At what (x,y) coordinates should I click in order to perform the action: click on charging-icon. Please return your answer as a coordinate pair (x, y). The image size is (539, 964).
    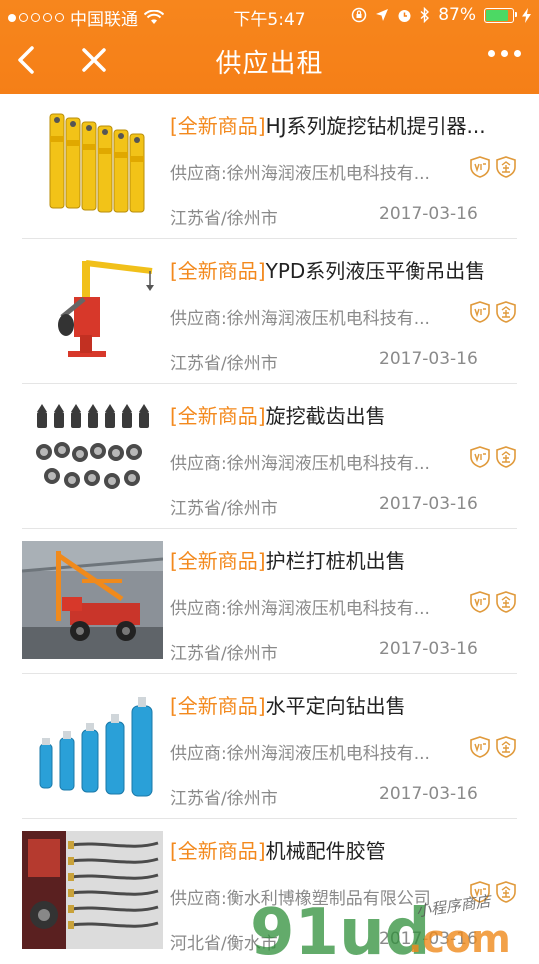
    Looking at the image, I should click on (526, 15).